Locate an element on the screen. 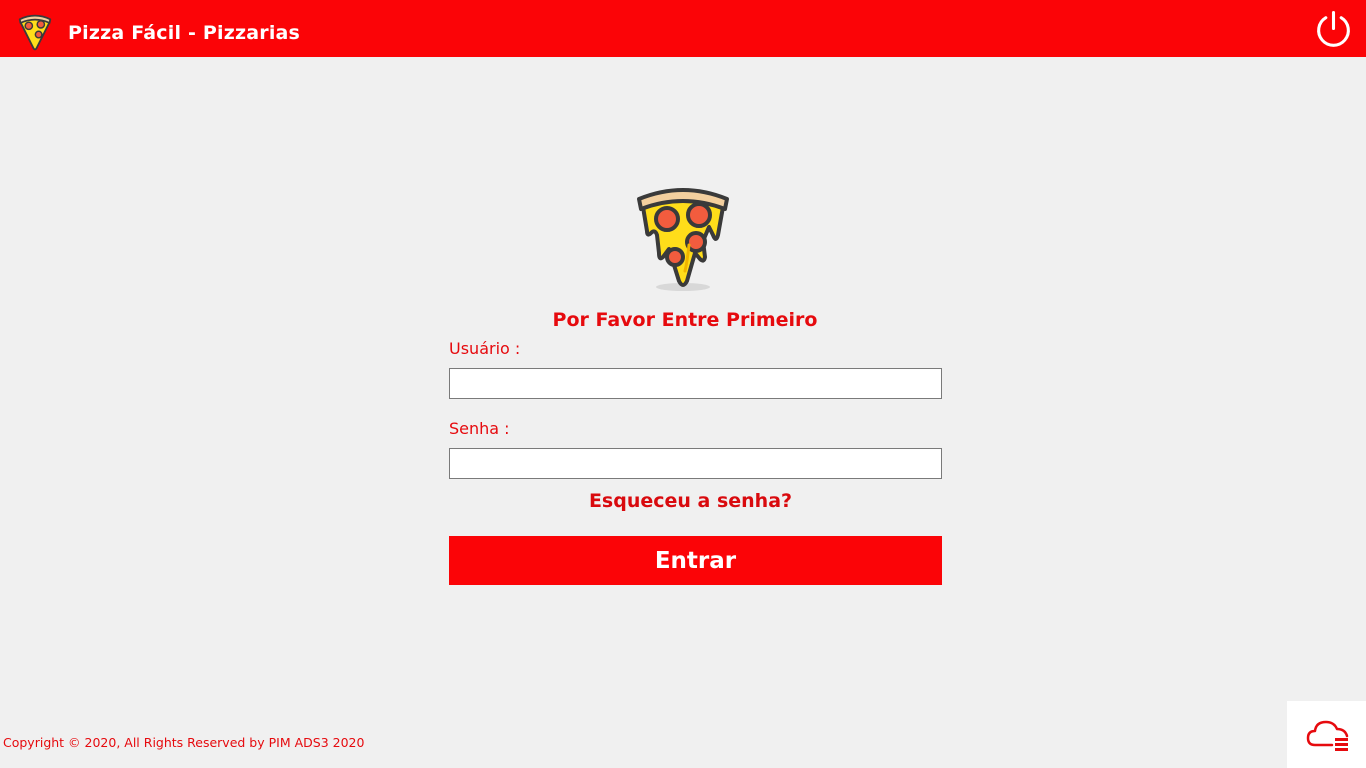 Image resolution: width=1366 pixels, height=768 pixels. power-icon is located at coordinates (1333, 29).